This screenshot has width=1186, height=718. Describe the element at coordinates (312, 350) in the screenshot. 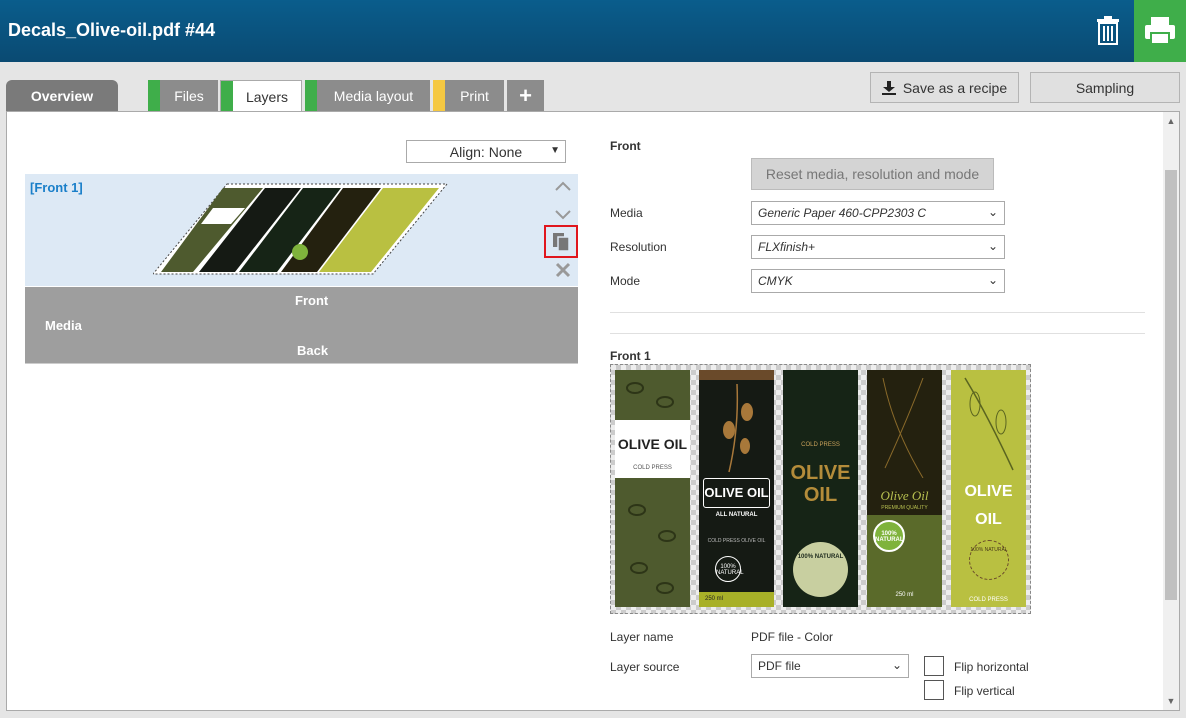

I see `media-back-cell: Back` at that location.